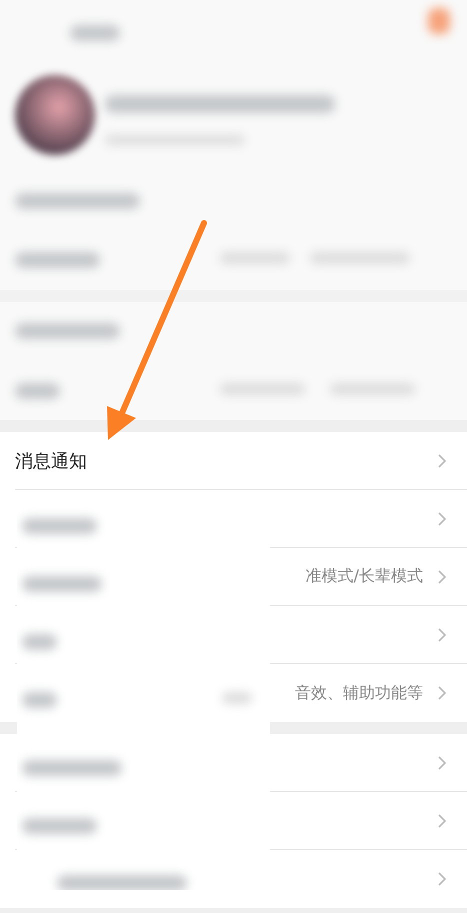  Describe the element at coordinates (364, 576) in the screenshot. I see `row-value: 准模式/长辈模式` at that location.